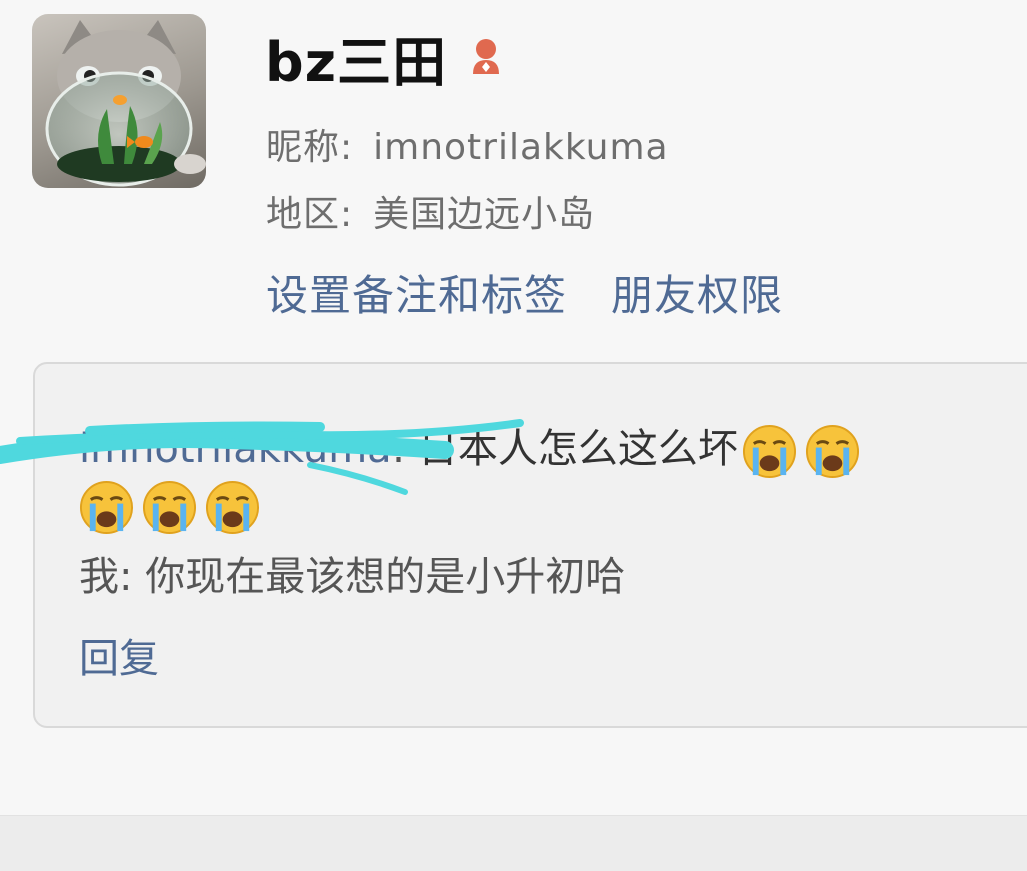 This screenshot has width=1027, height=871. I want to click on nickname-label: 昵称:, so click(310, 147).